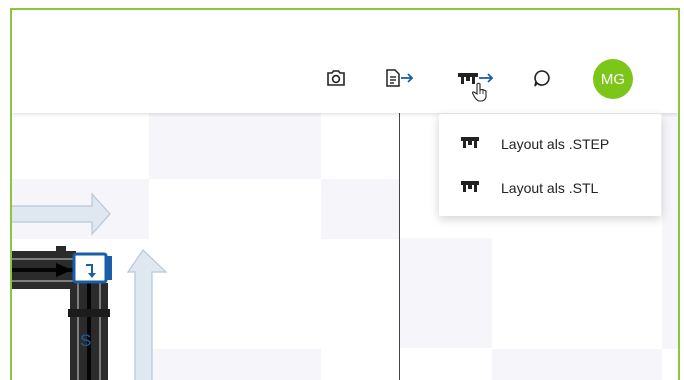 Image resolution: width=684 pixels, height=380 pixels. I want to click on screenshot-button, so click(336, 78).